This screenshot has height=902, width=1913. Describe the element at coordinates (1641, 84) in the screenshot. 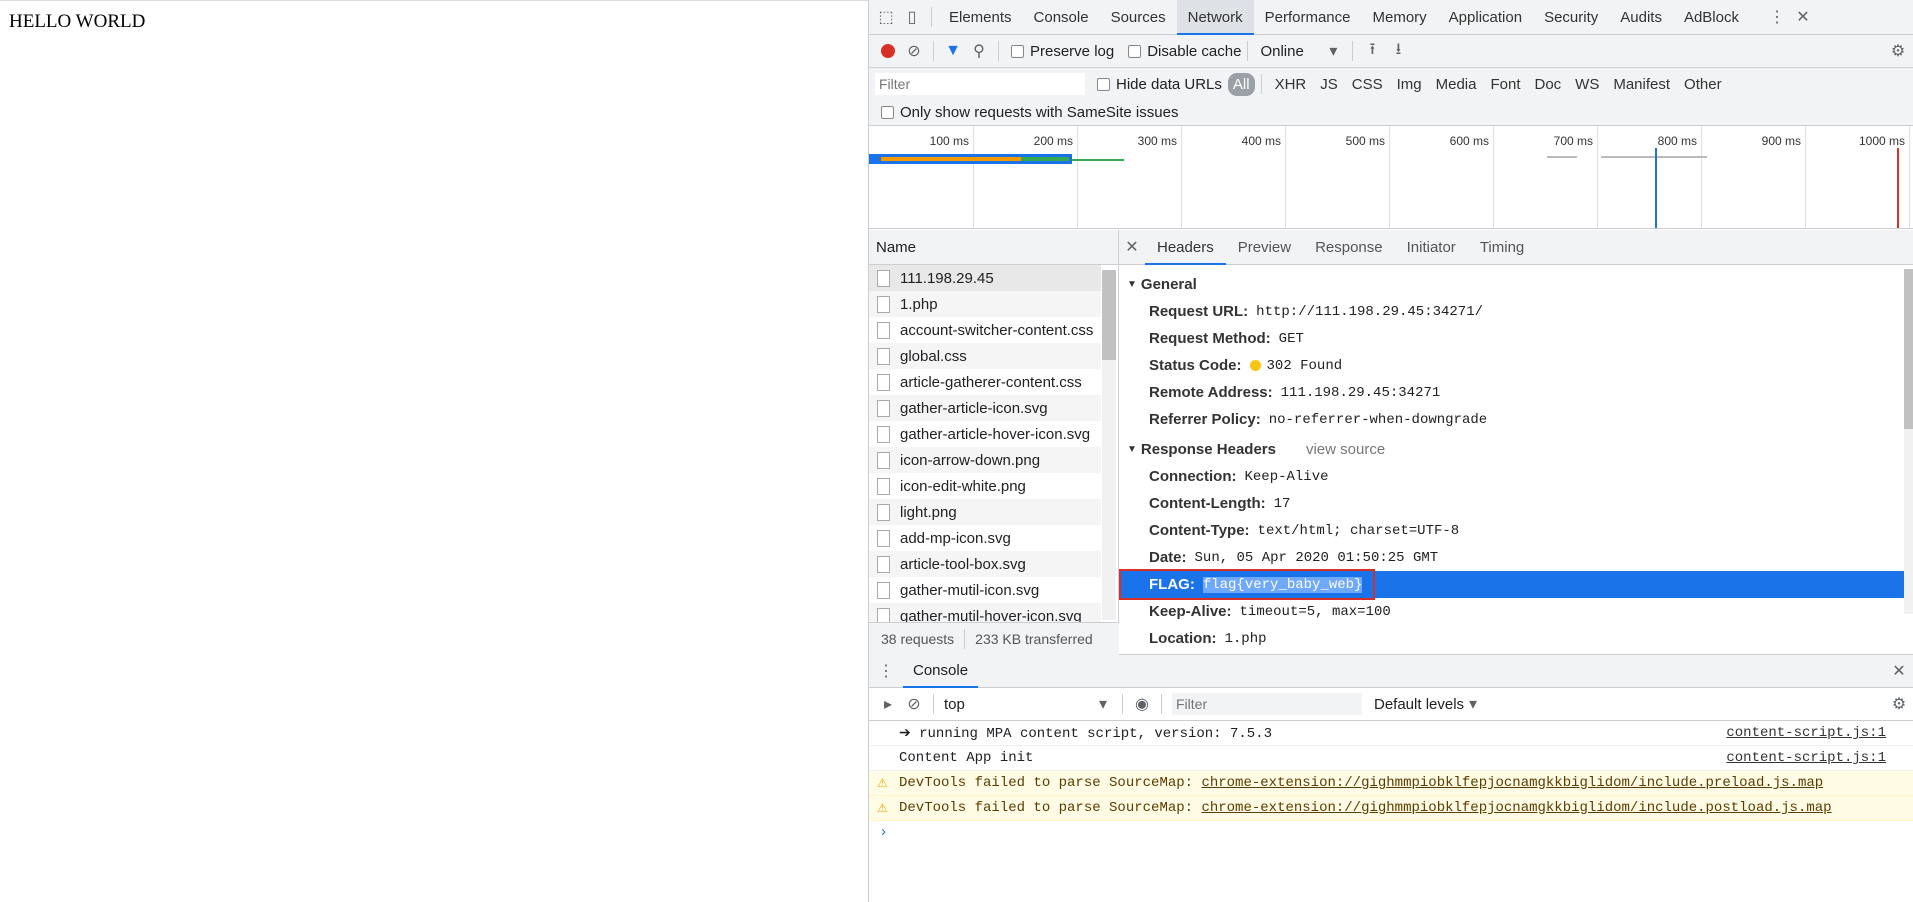

I see `type-filter-manifest: Manifest` at that location.